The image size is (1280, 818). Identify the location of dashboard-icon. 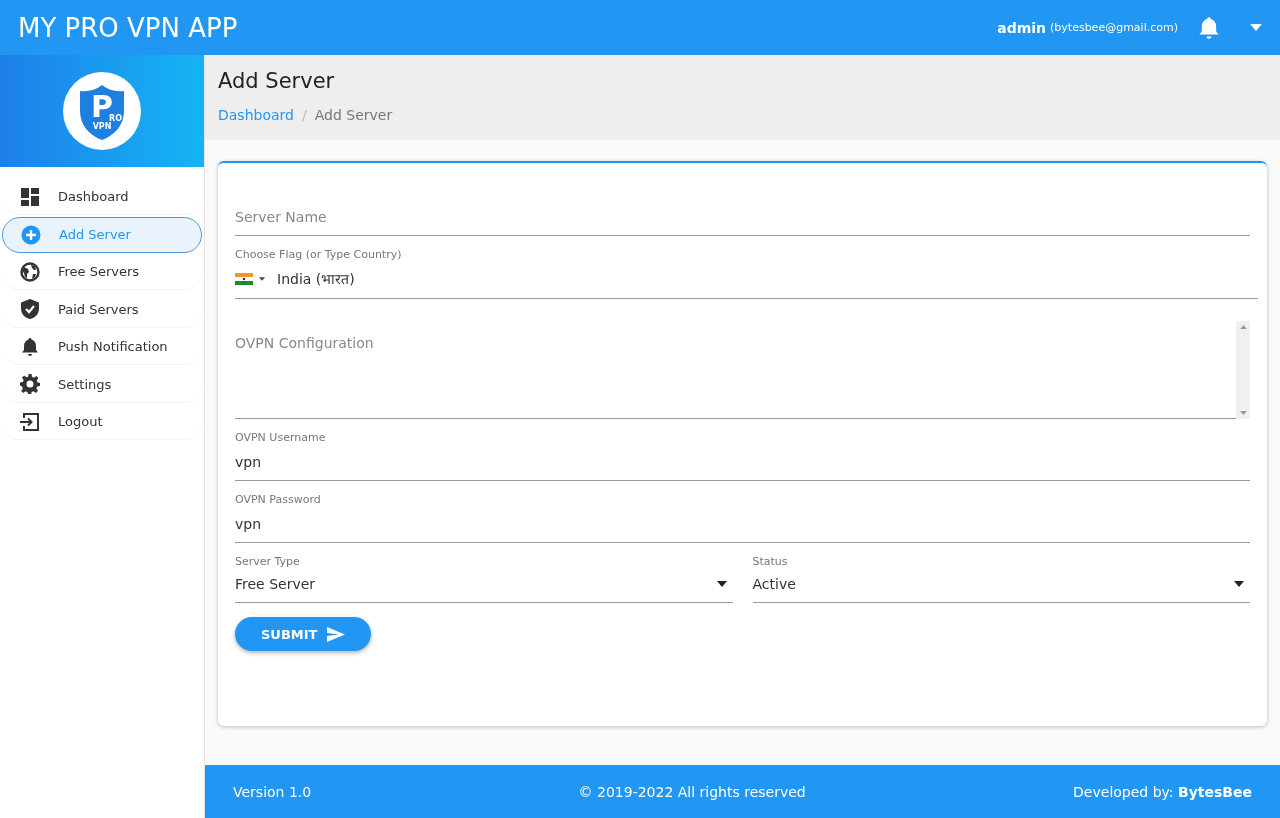
(30, 196).